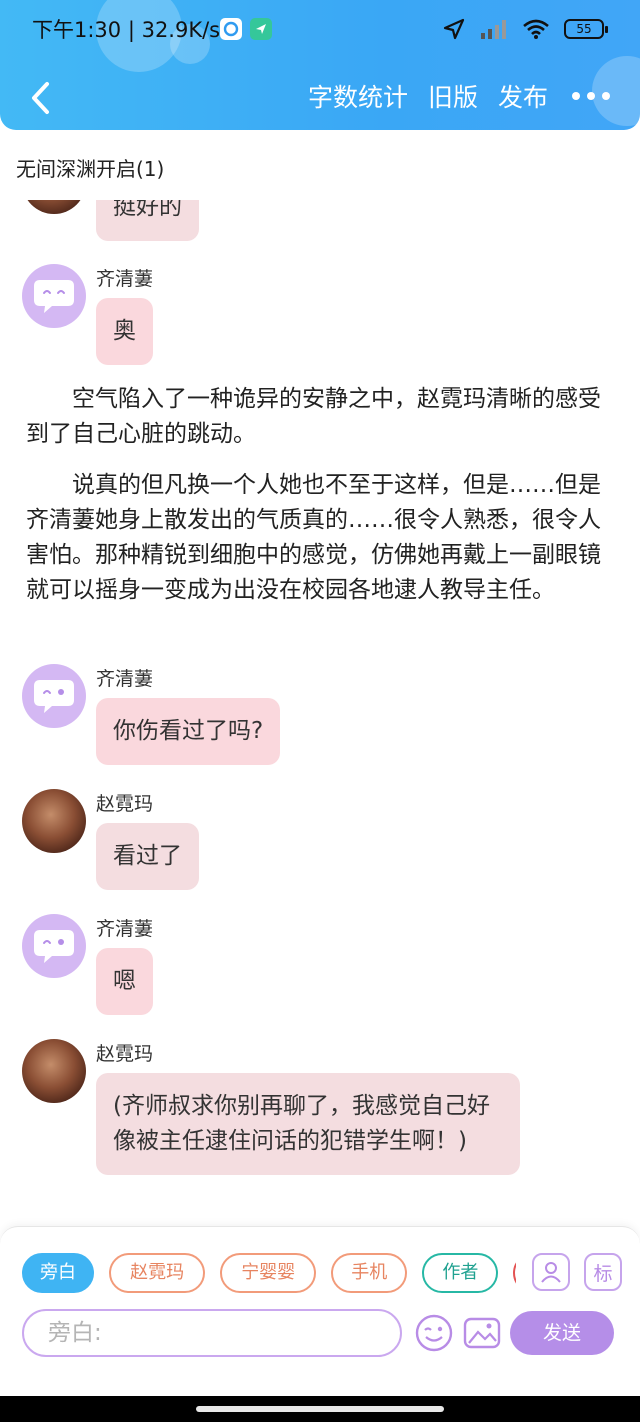 This screenshot has width=640, height=1422. Describe the element at coordinates (322, 316) in the screenshot. I see `chat-message: 齐清萋 奥` at that location.